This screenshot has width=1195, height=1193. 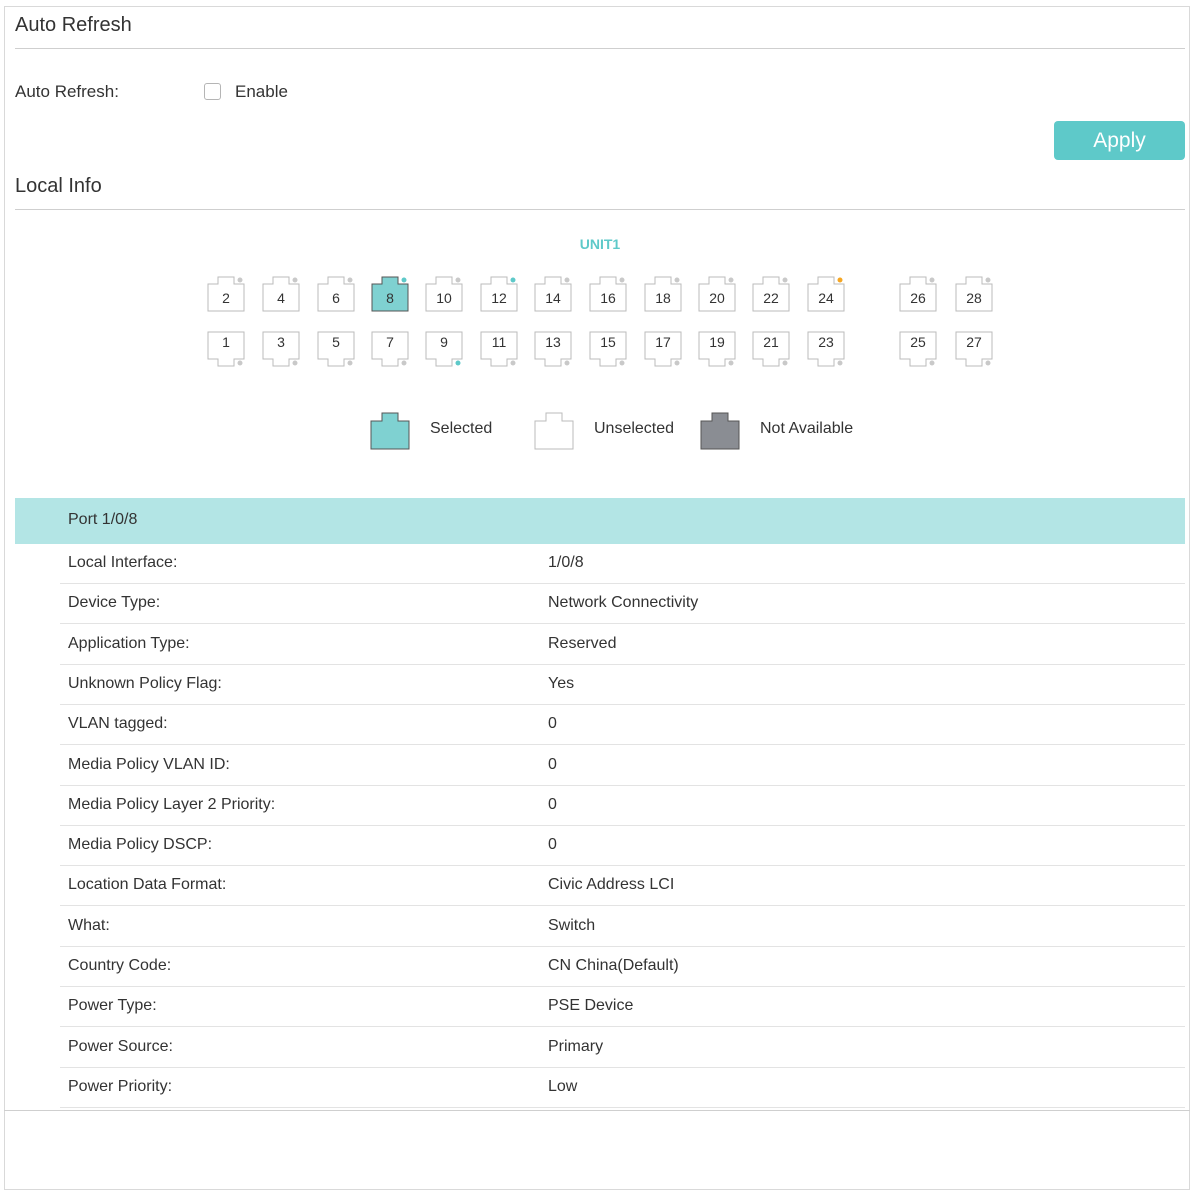 I want to click on row-value: Switch, so click(x=572, y=925).